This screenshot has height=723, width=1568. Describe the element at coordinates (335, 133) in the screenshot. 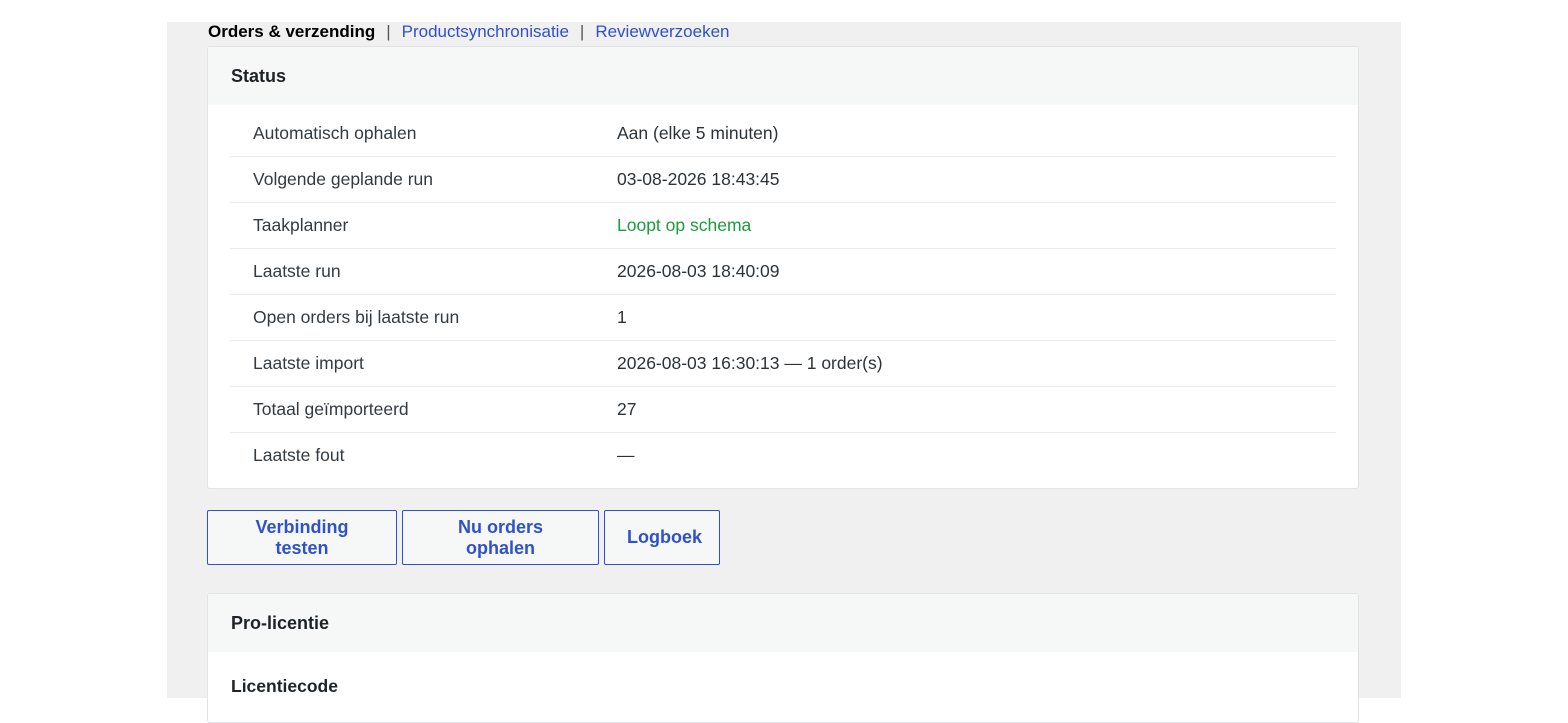

I see `status-label: Automatisch ophalen` at that location.